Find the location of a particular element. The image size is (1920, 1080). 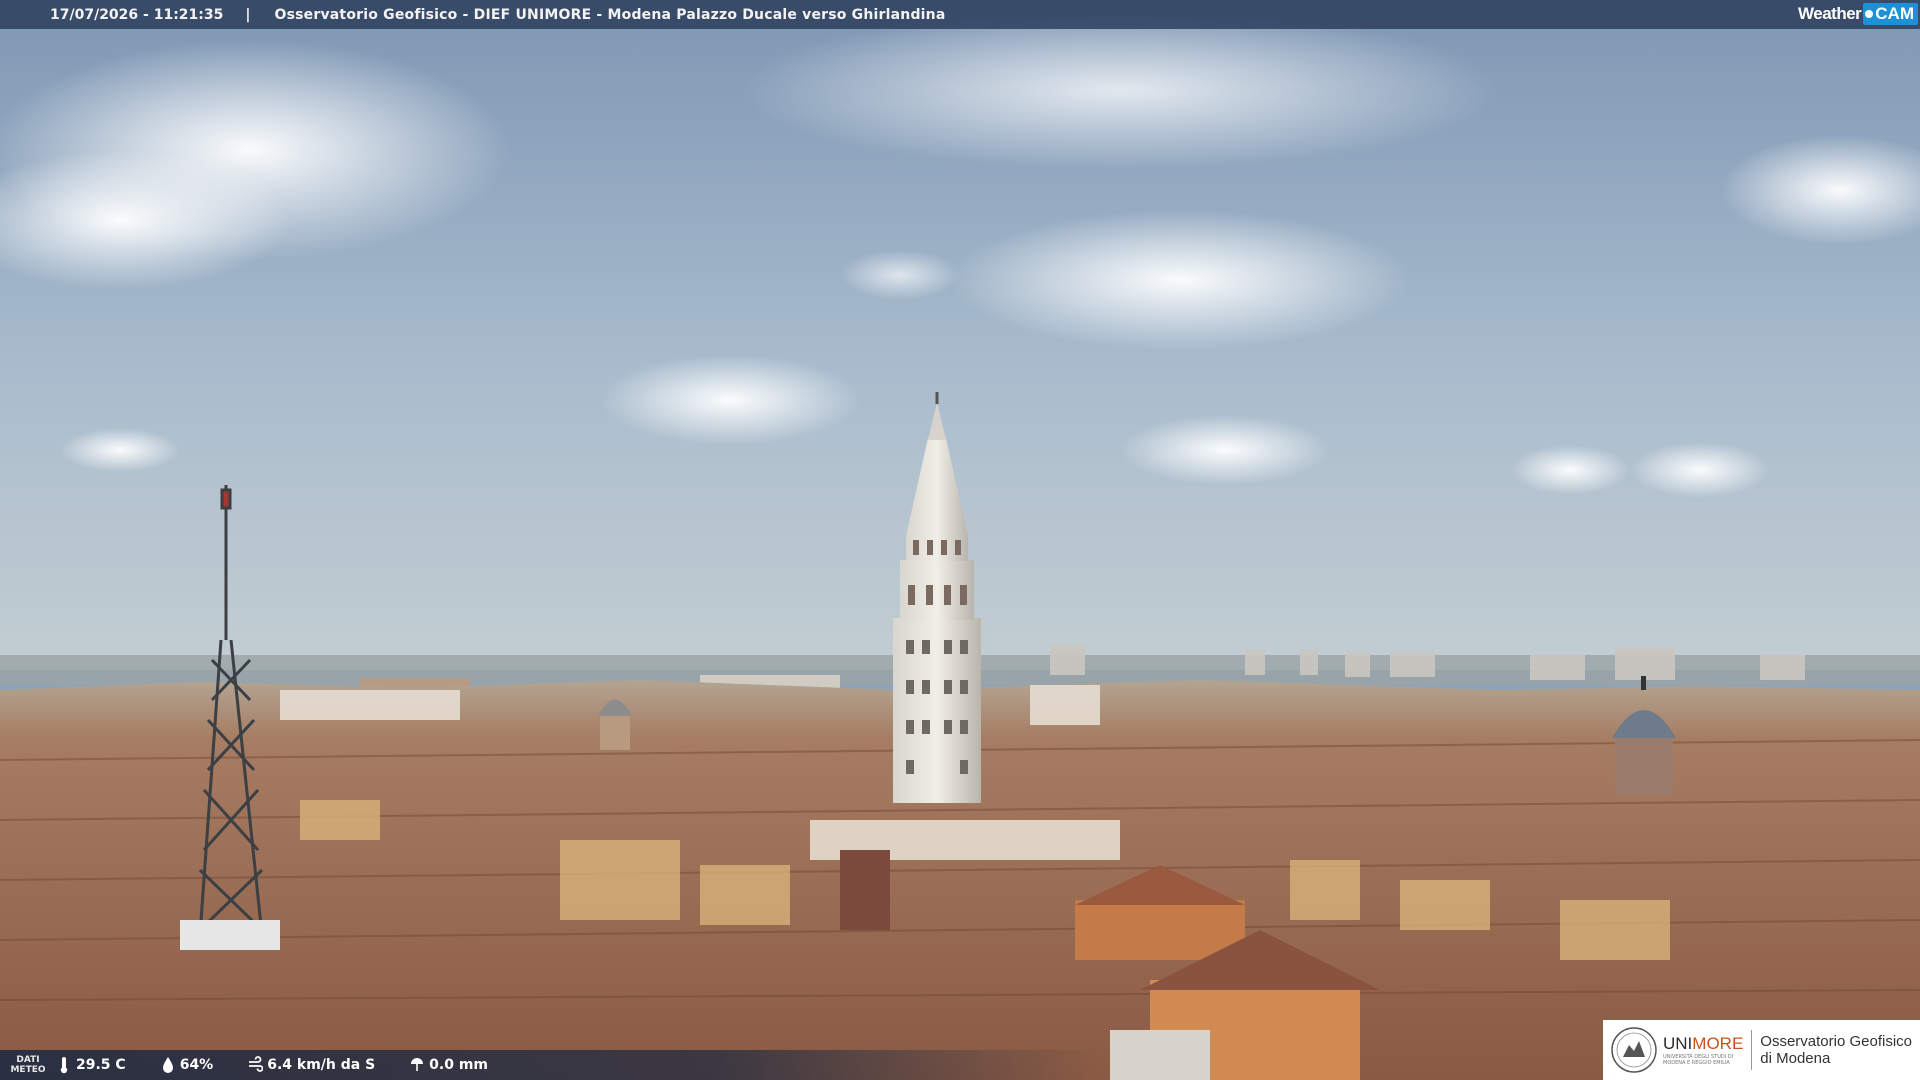

university-sub2: MODENA E REGGIO EMILIA is located at coordinates (1696, 1063).